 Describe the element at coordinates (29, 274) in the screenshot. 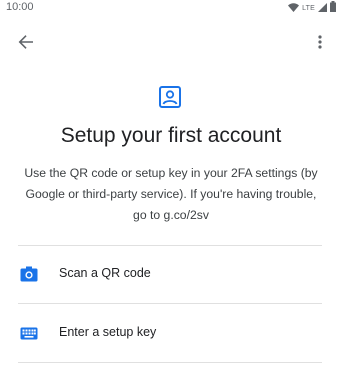

I see `camera-icon` at that location.